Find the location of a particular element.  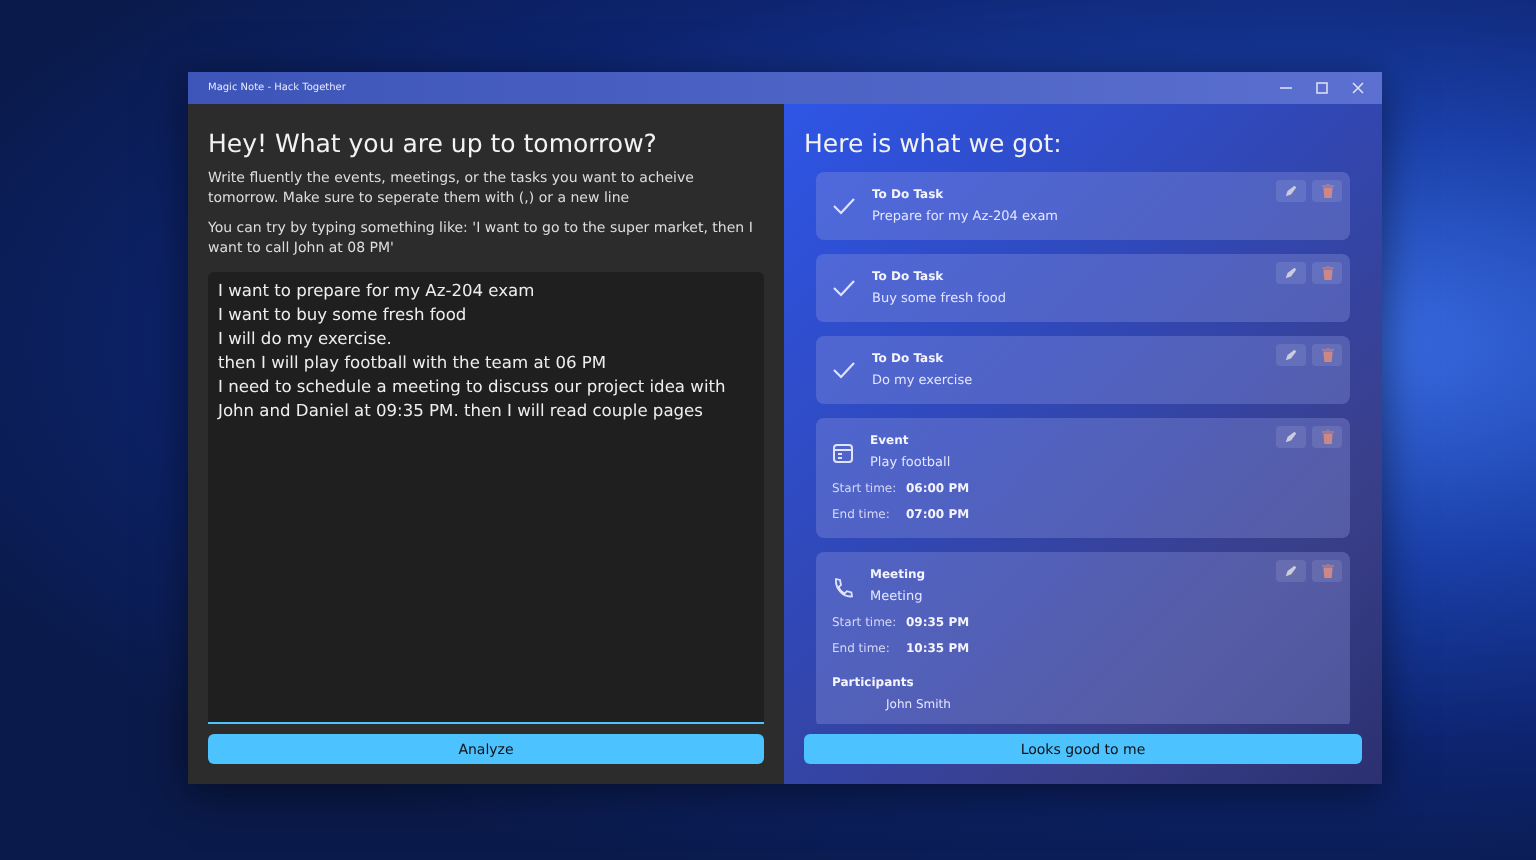

panel-heading: Hey! What you are up to tomorrow? is located at coordinates (433, 143).